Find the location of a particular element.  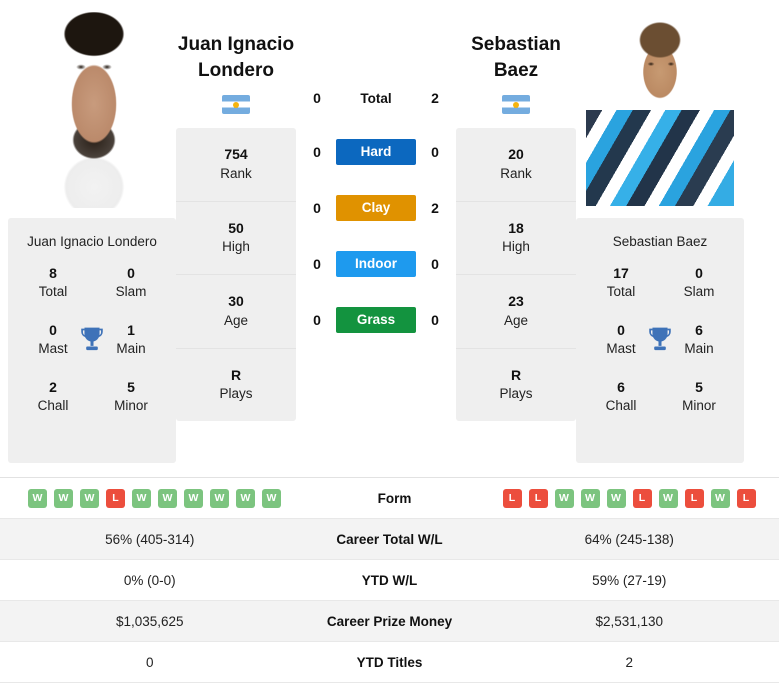

left-titles-total: 8 Total is located at coordinates (53, 282).